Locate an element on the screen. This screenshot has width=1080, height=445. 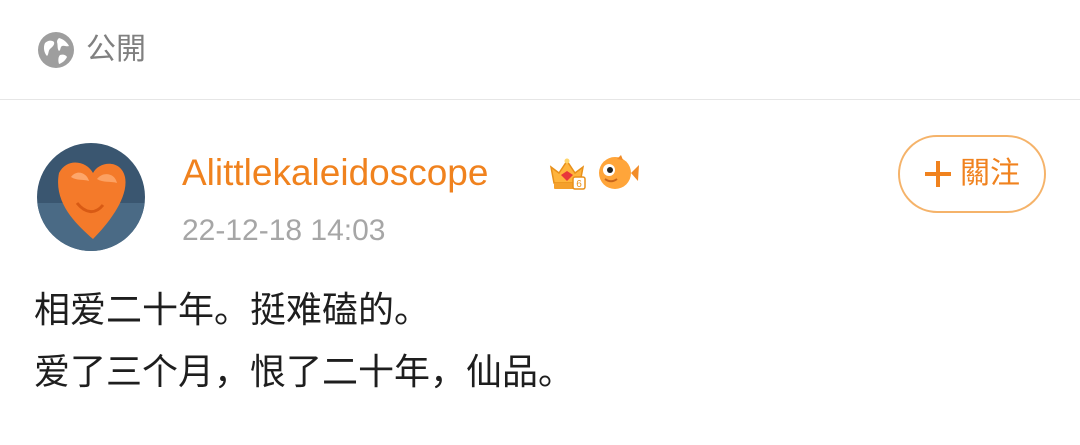
post-text-line: 相爱二十年。挺难磕的。 is located at coordinates (232, 310).